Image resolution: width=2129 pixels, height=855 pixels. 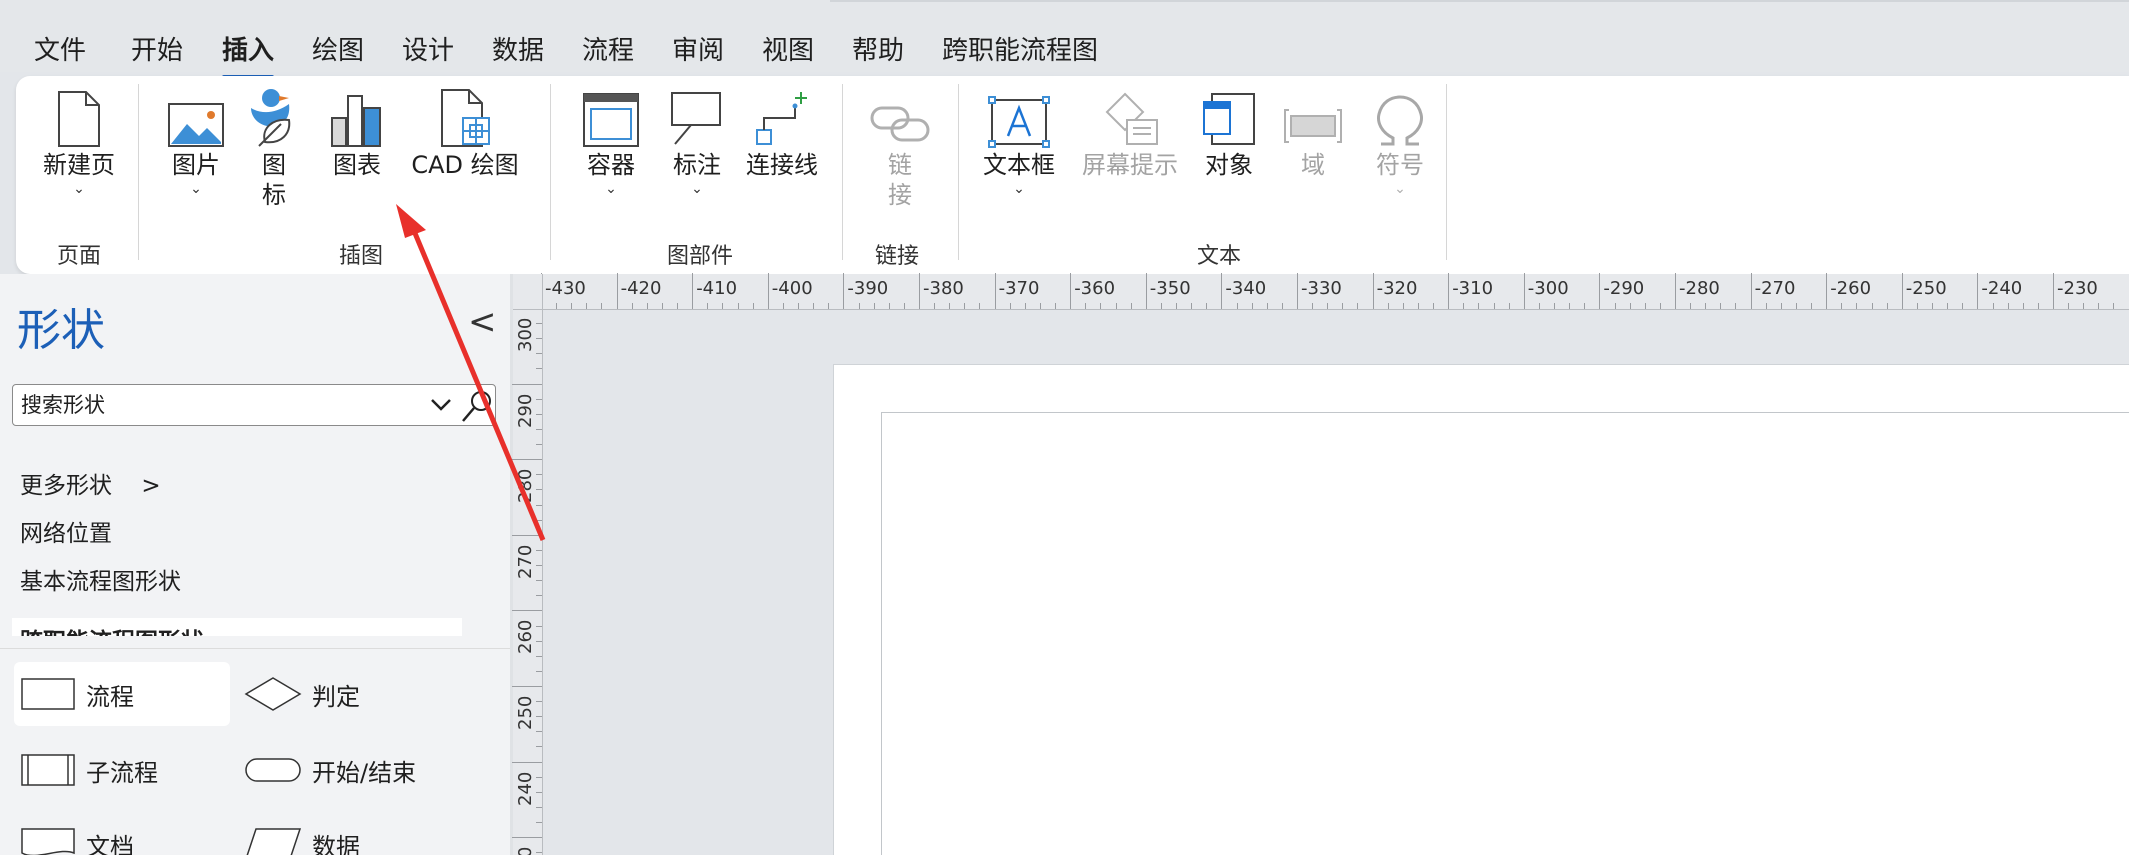 I want to click on tab-process: 流程, so click(x=608, y=48).